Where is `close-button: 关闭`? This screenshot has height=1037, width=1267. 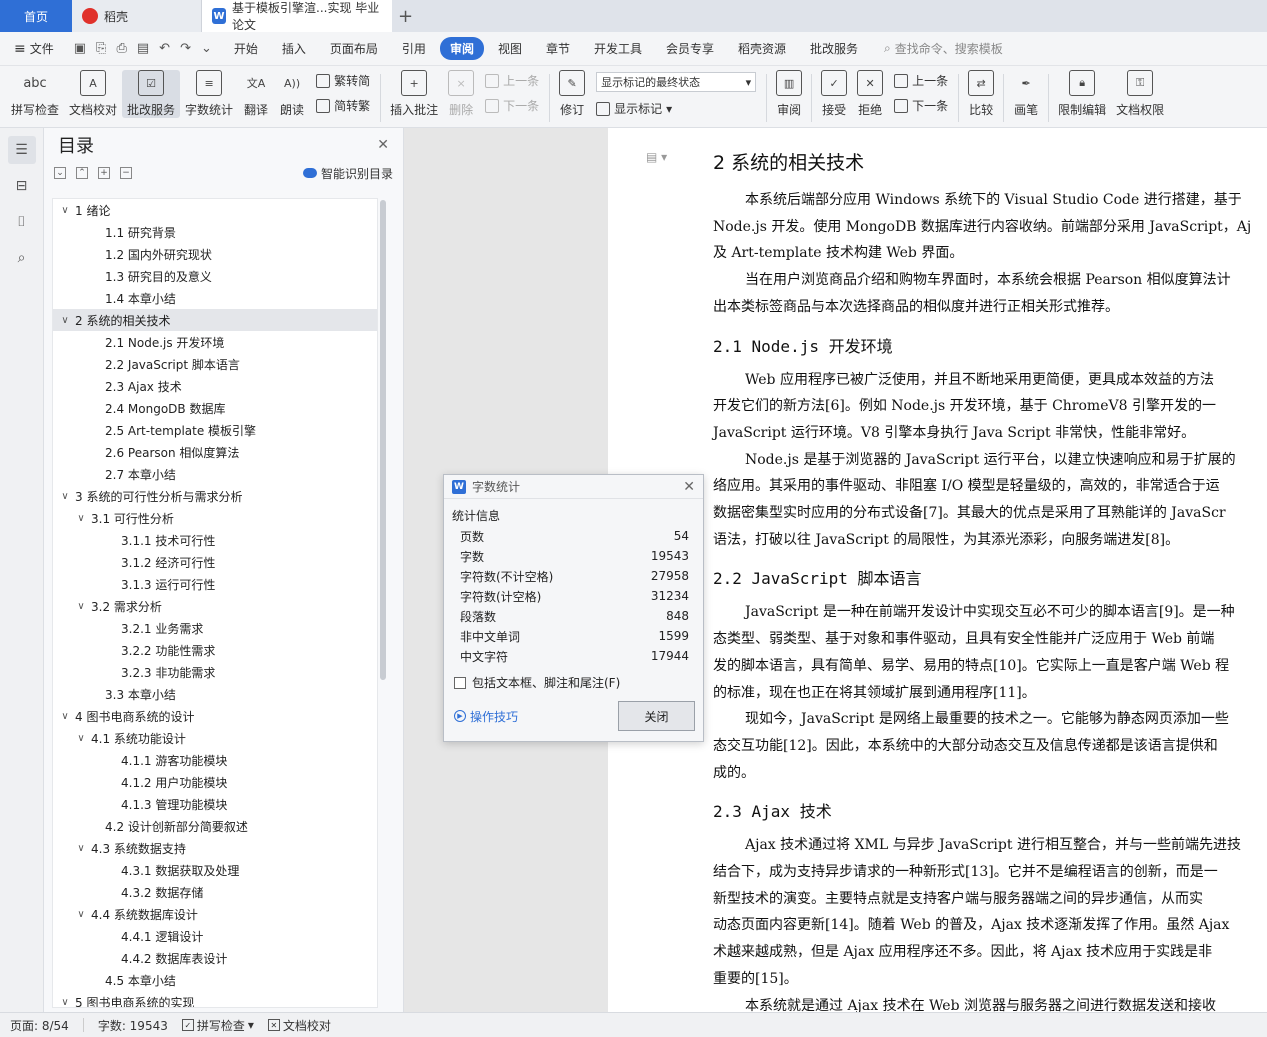
close-button: 关闭 is located at coordinates (656, 716).